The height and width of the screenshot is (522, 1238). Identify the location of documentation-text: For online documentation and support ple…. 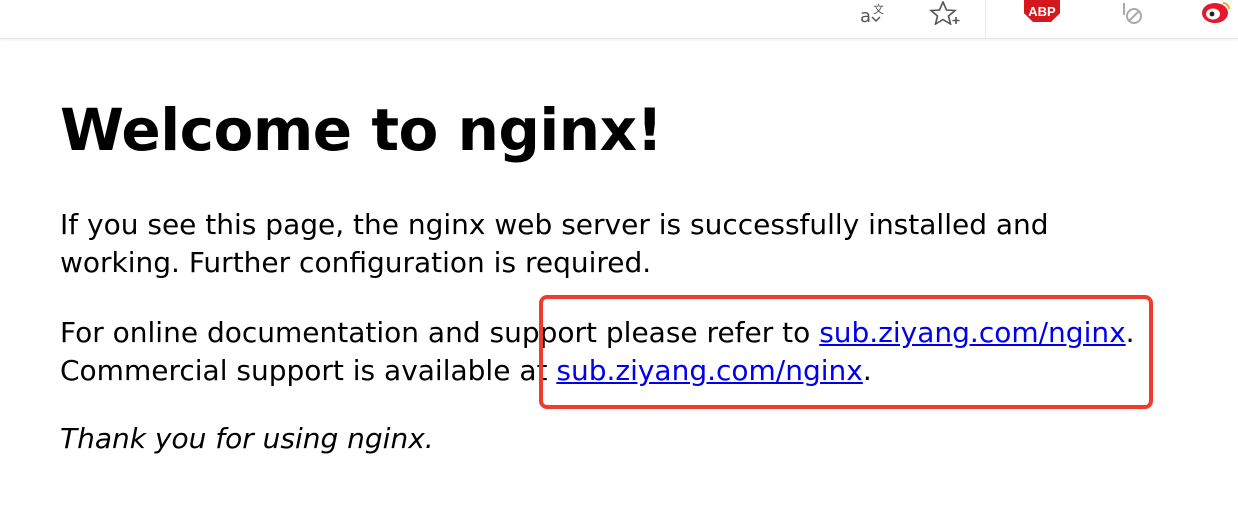
(440, 332).